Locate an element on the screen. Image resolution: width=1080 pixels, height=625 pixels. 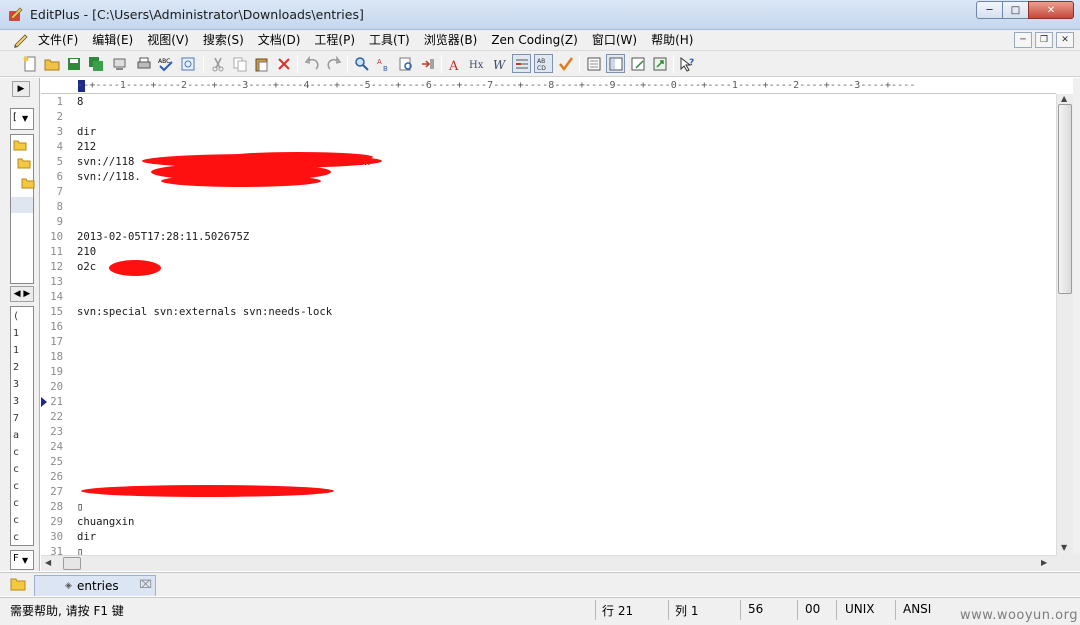
editor-line: 28 ▯ is located at coordinates (548, 507).